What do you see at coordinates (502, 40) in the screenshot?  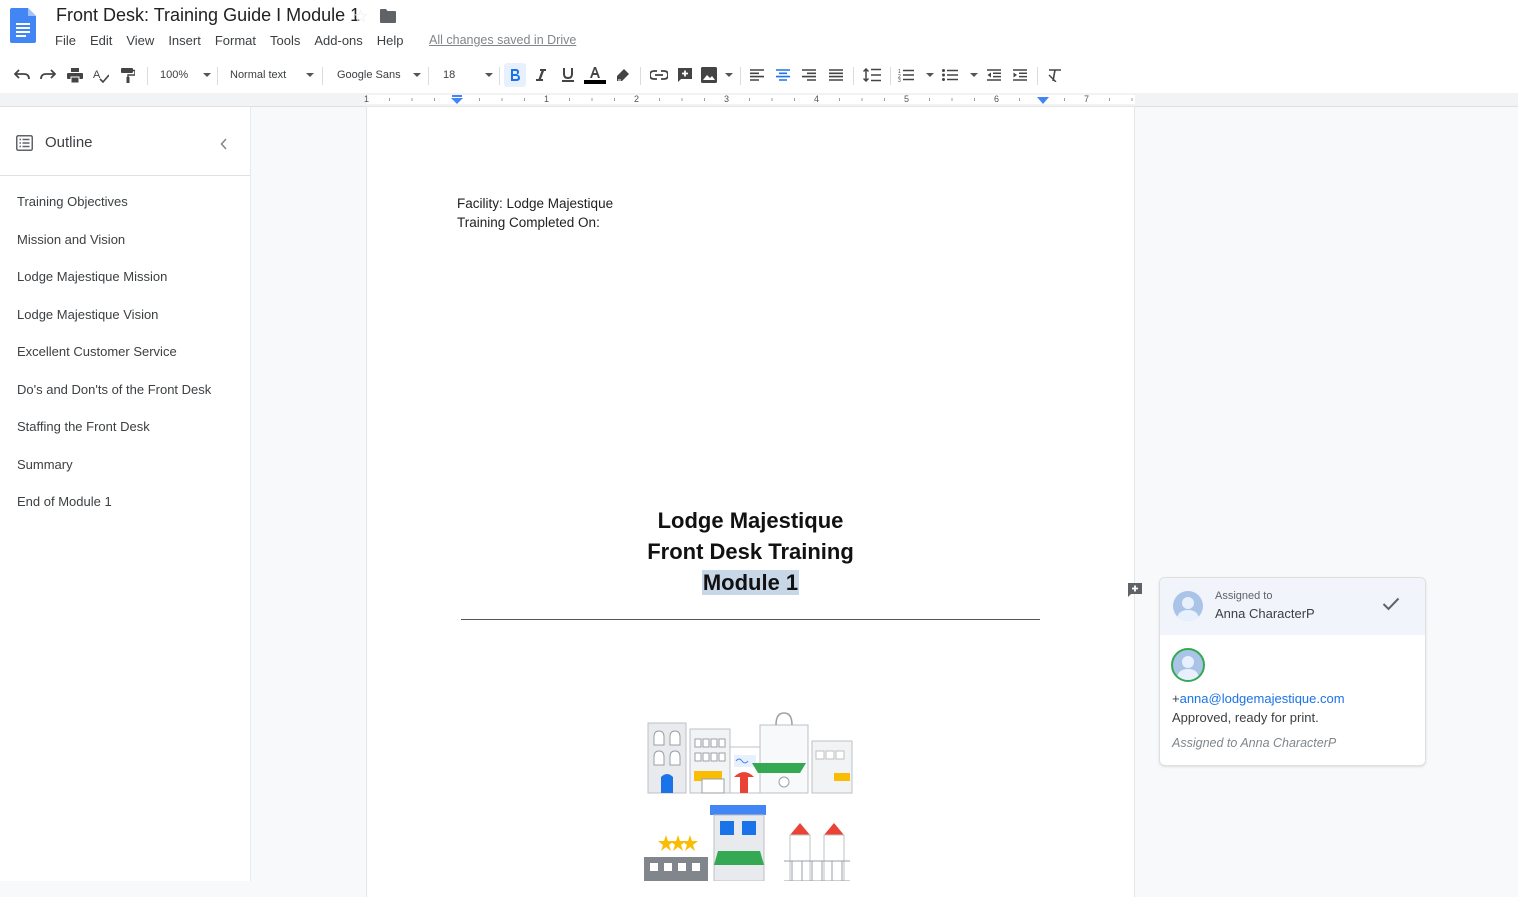 I see `save-status: All changes saved in Drive` at bounding box center [502, 40].